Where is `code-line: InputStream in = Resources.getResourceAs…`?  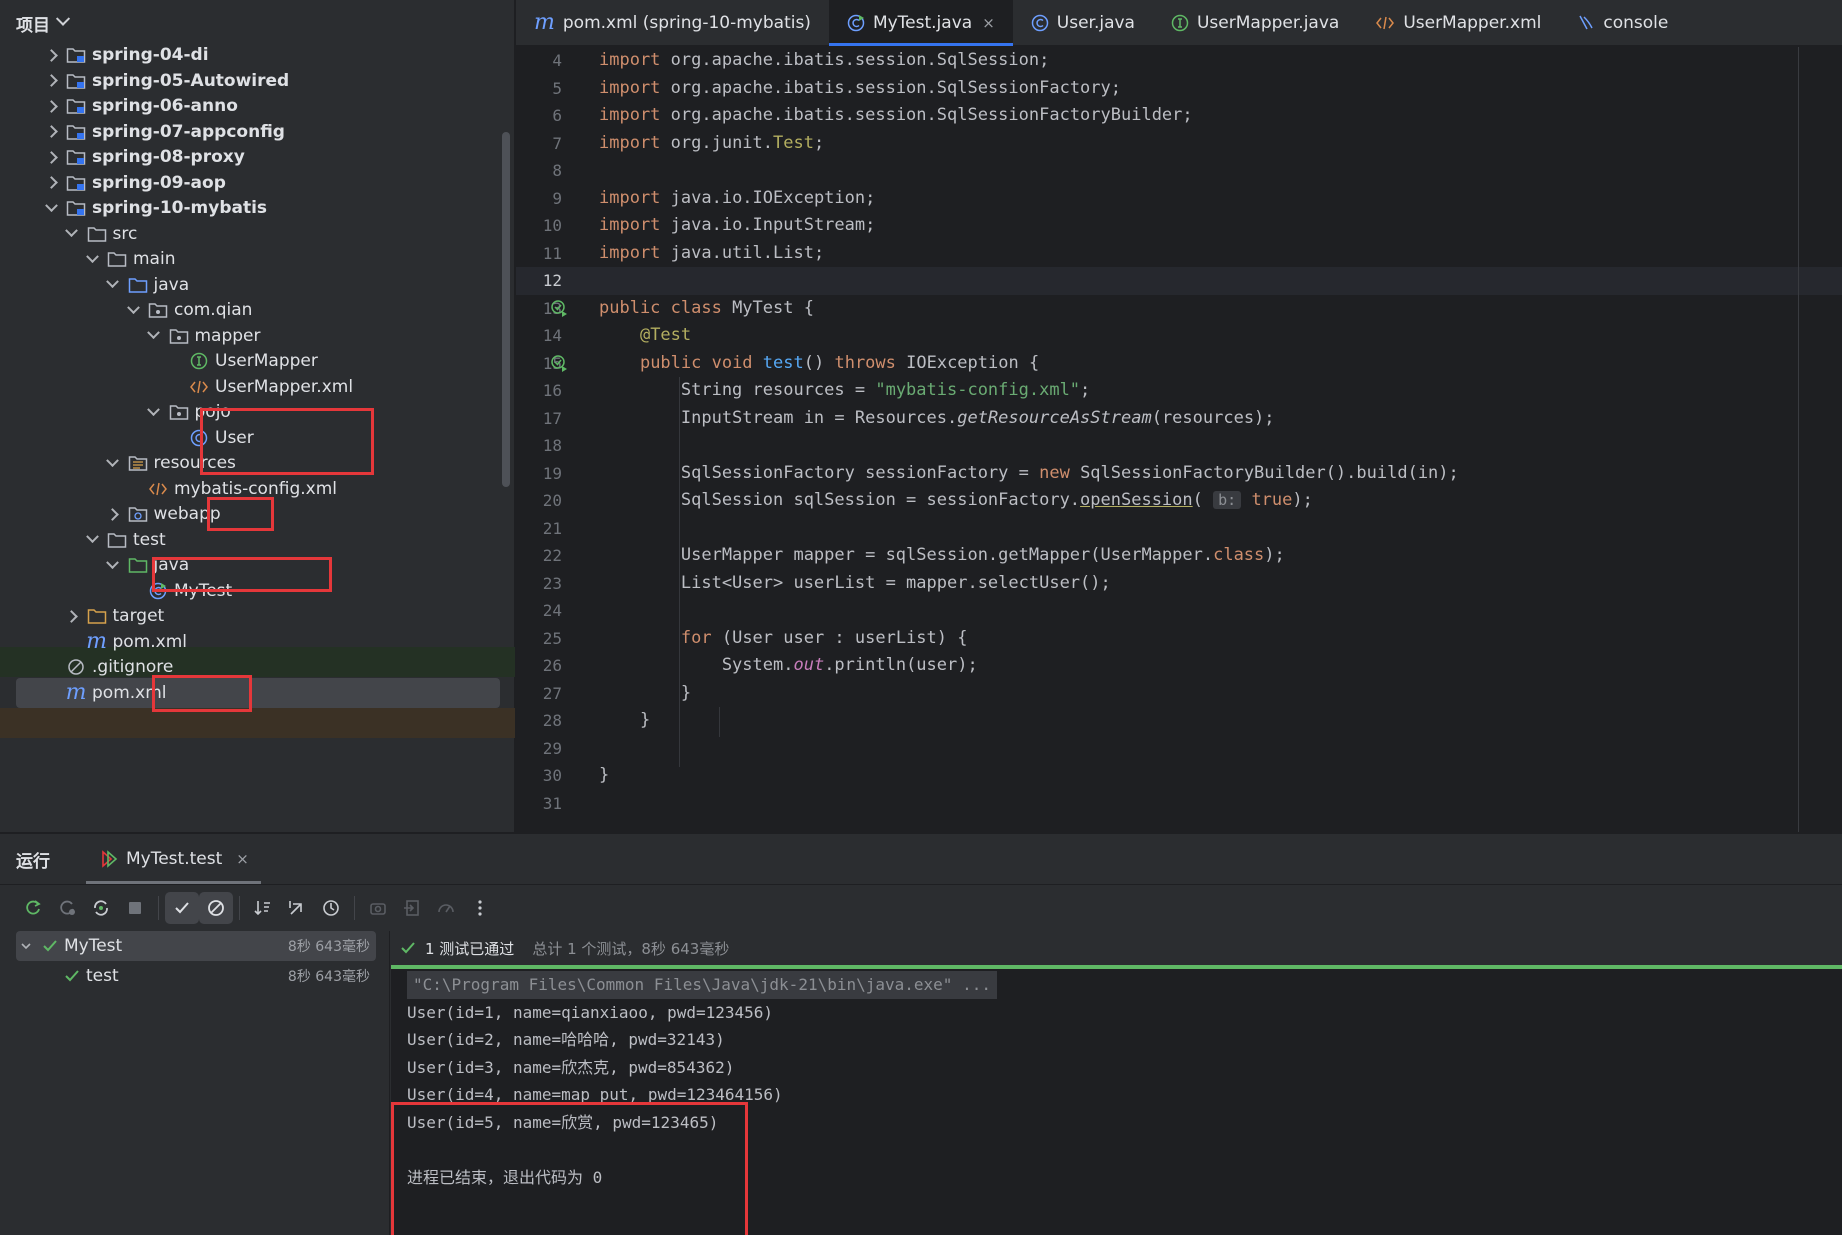 code-line: InputStream in = Resources.getResourceAs… is located at coordinates (937, 419).